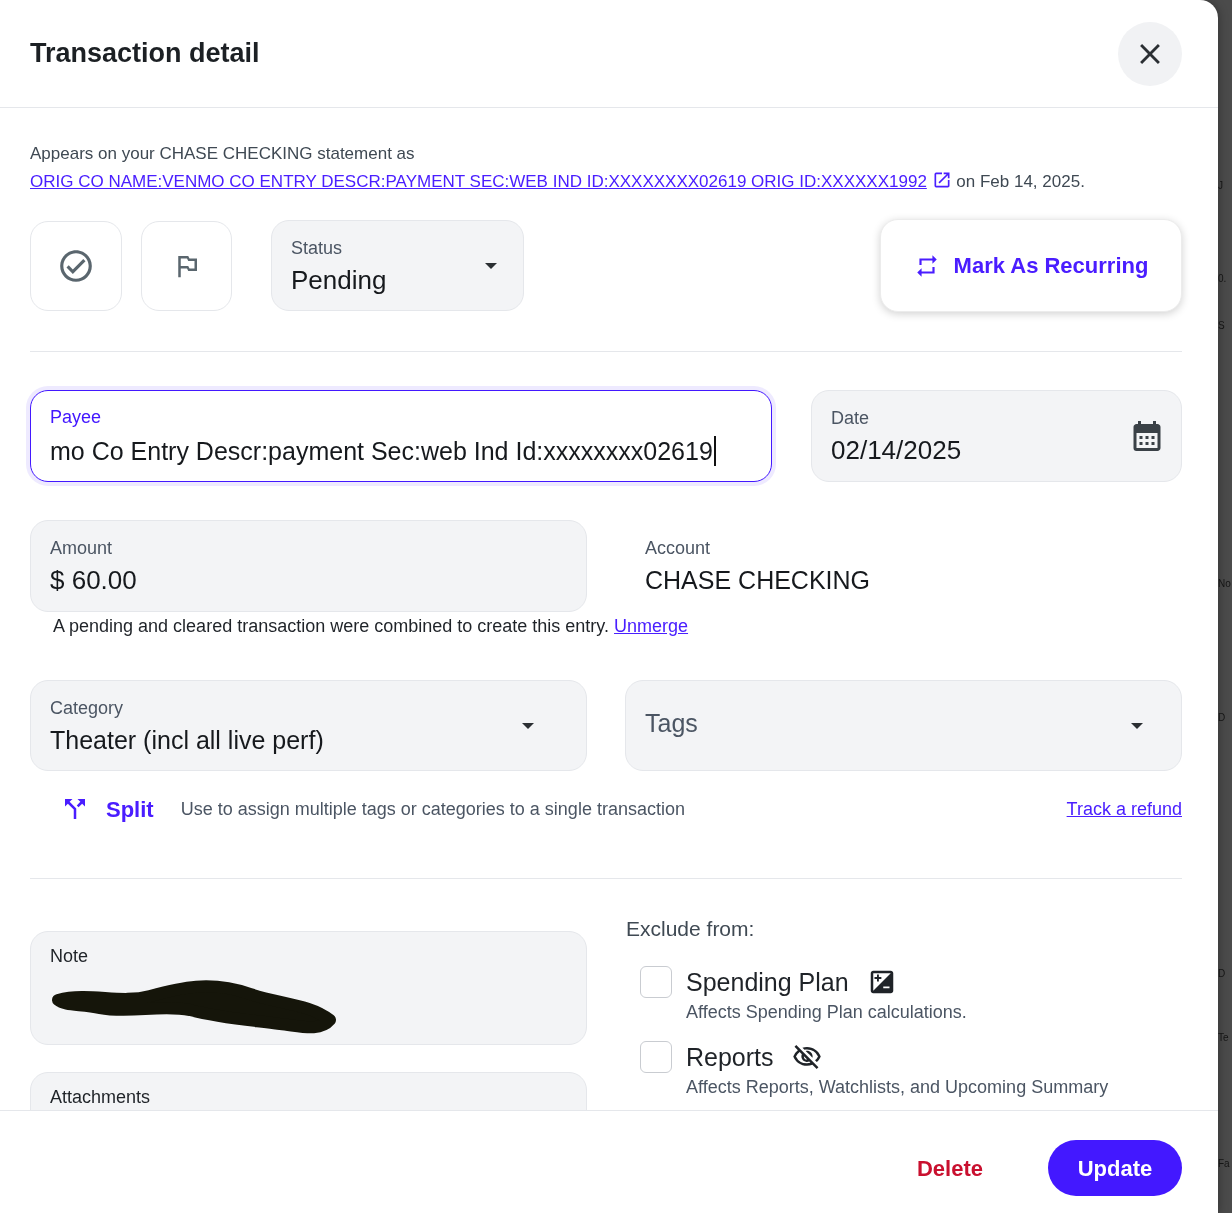 This screenshot has width=1232, height=1213. What do you see at coordinates (81, 548) in the screenshot?
I see `amount-label: Amount` at bounding box center [81, 548].